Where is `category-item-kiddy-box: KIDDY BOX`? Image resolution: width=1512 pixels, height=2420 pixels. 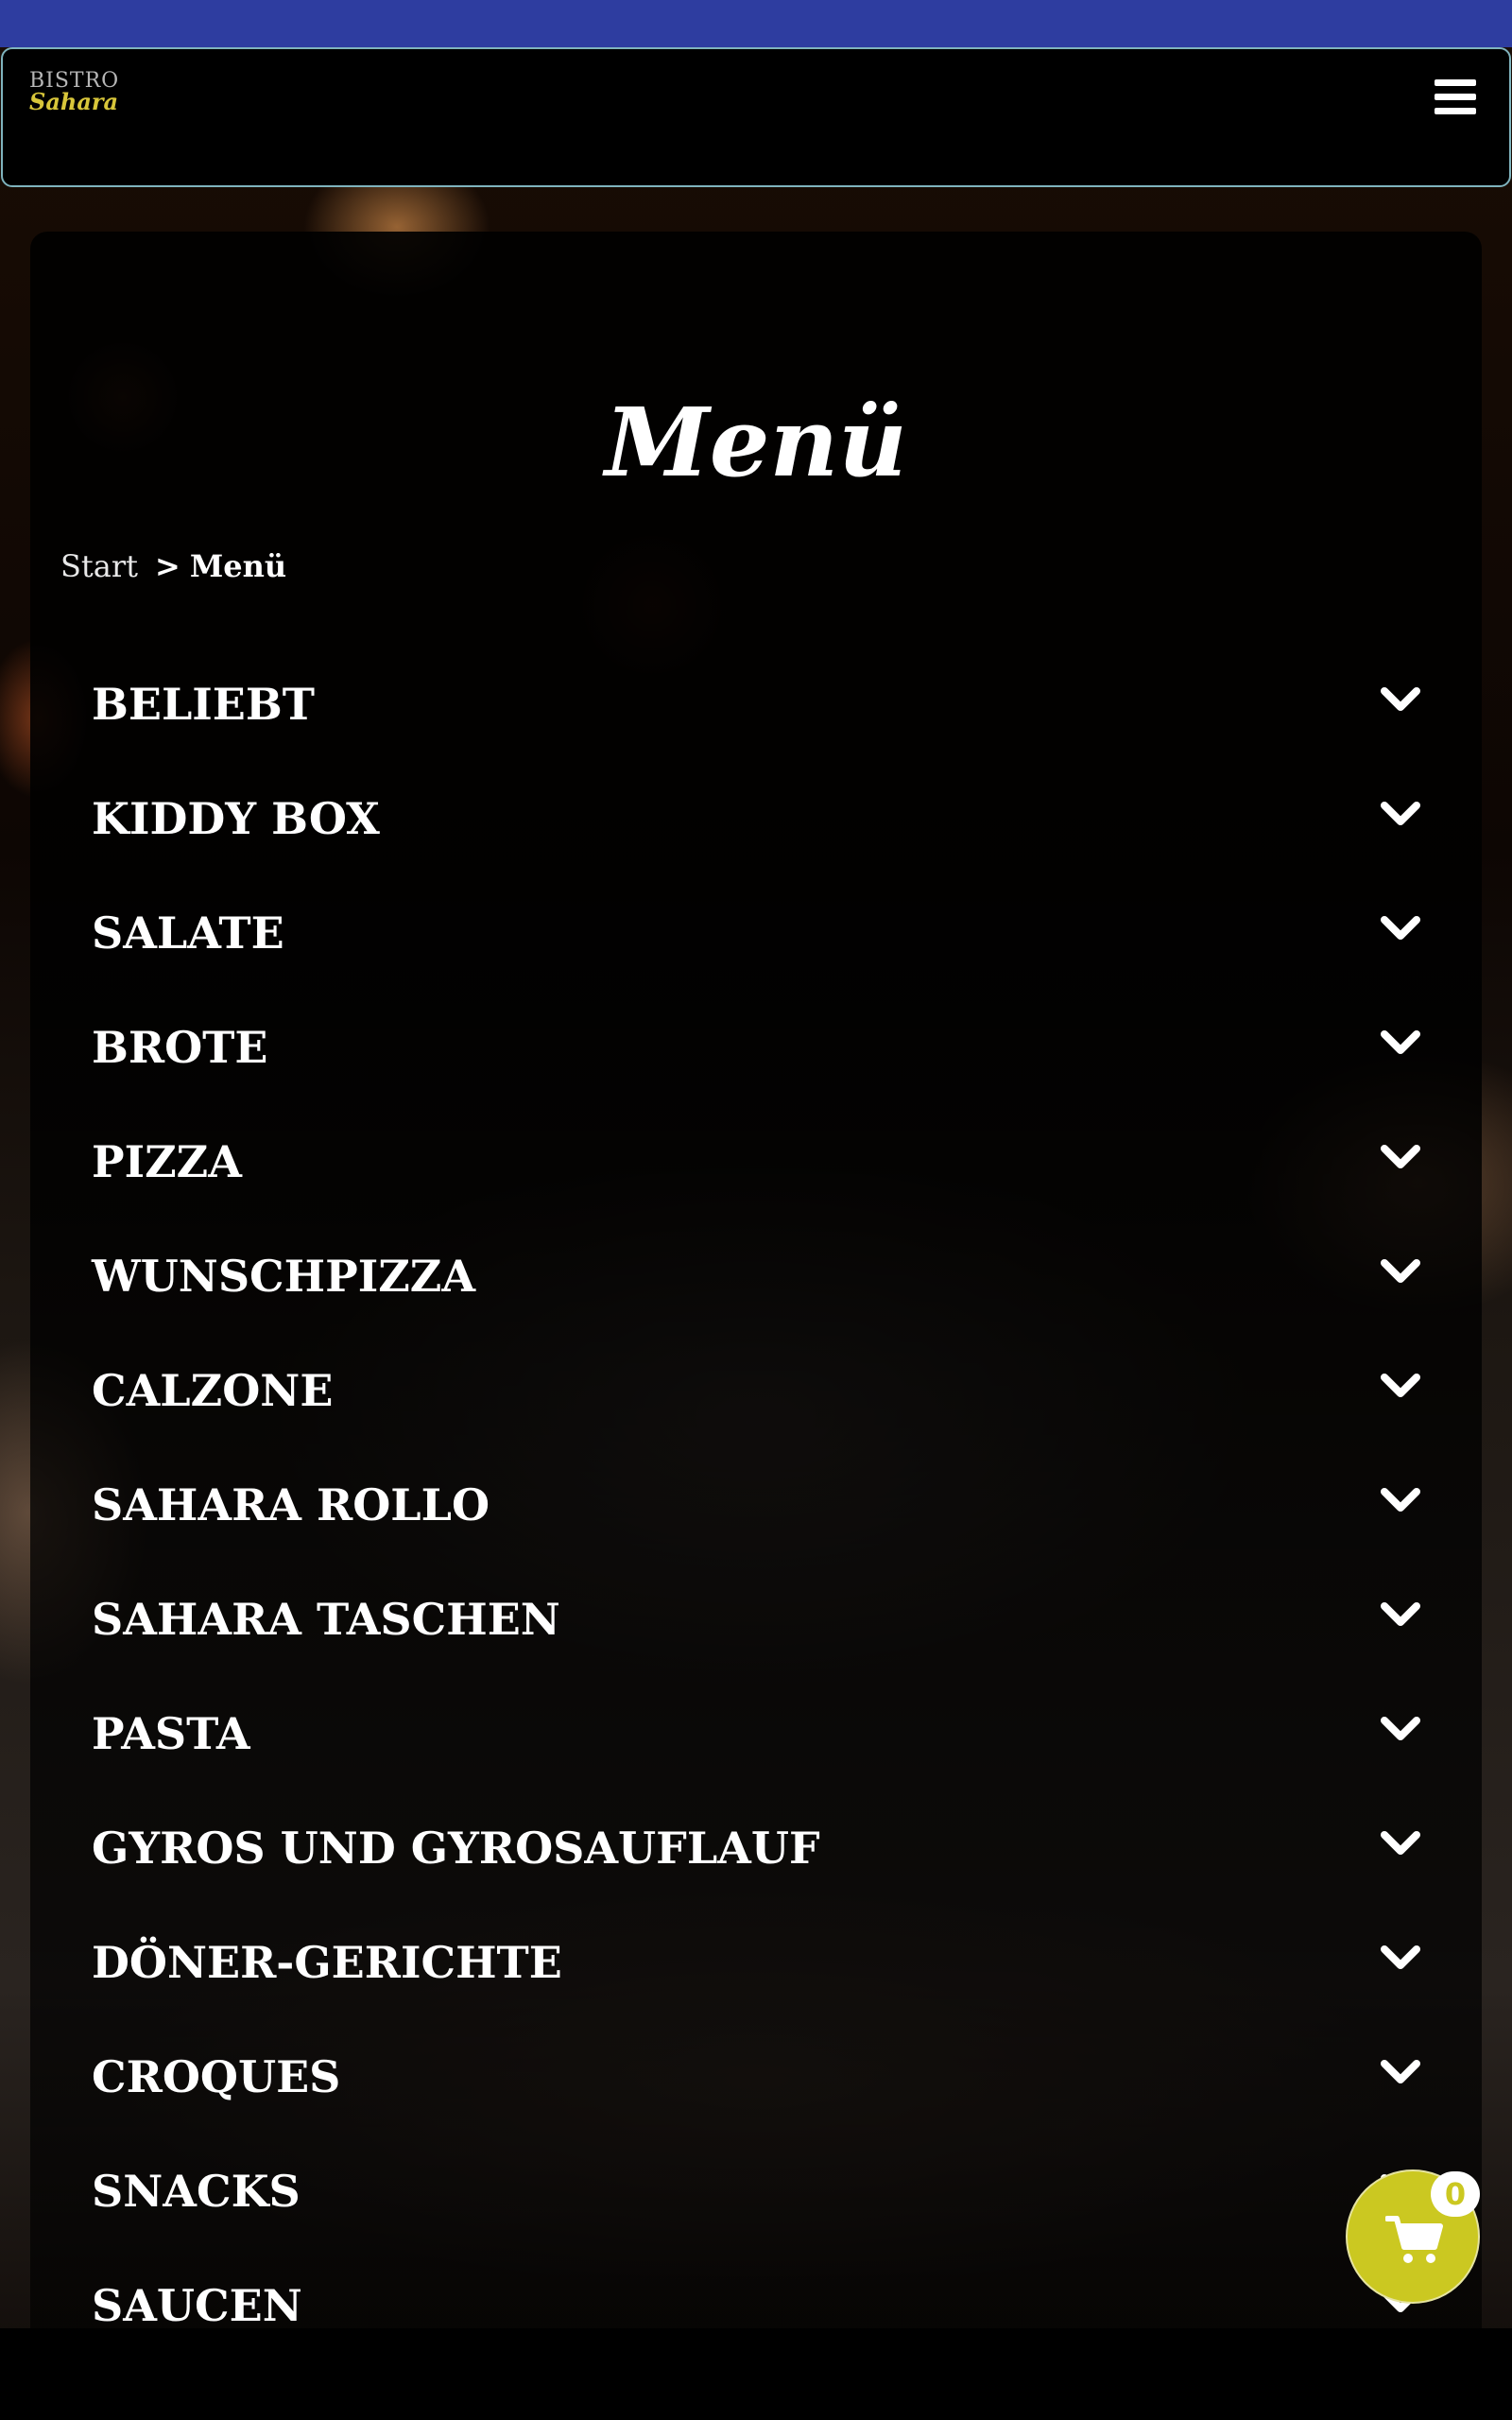
category-item-kiddy-box: KIDDY BOX is located at coordinates (756, 847).